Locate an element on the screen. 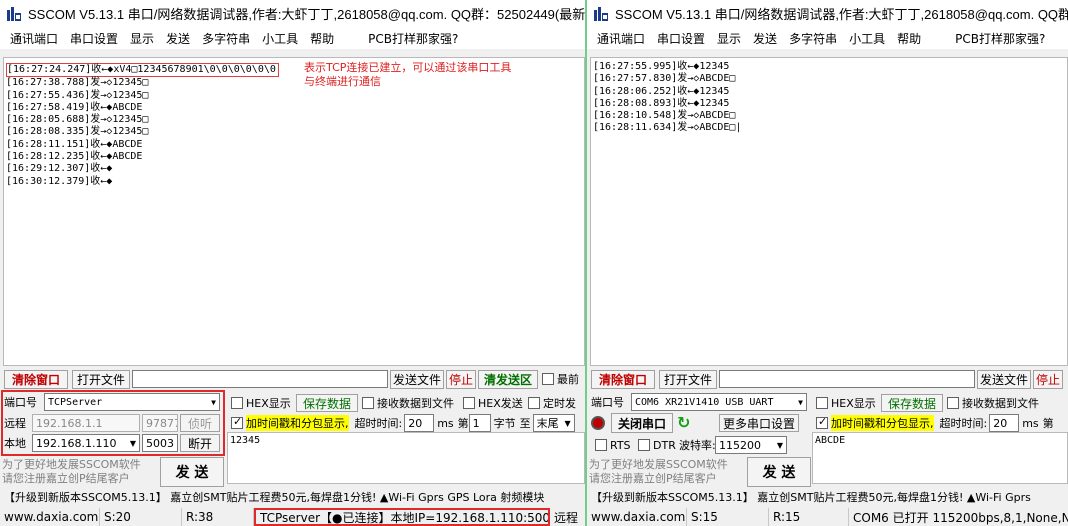 This screenshot has width=1068, height=526. refresh-icon: ↻ is located at coordinates (686, 423).